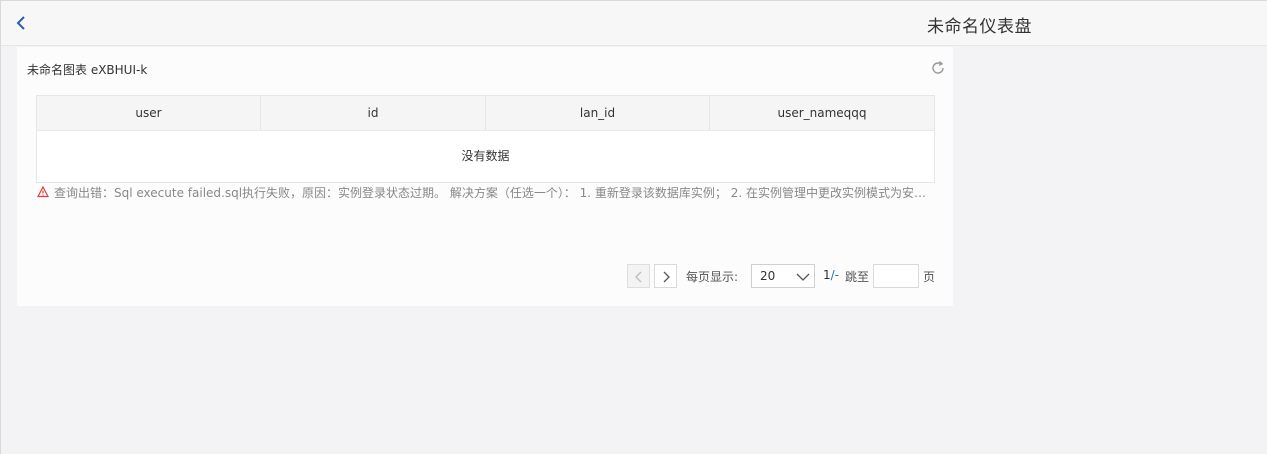 Image resolution: width=1267 pixels, height=454 pixels. Describe the element at coordinates (149, 113) in the screenshot. I see `column-header-user: user` at that location.